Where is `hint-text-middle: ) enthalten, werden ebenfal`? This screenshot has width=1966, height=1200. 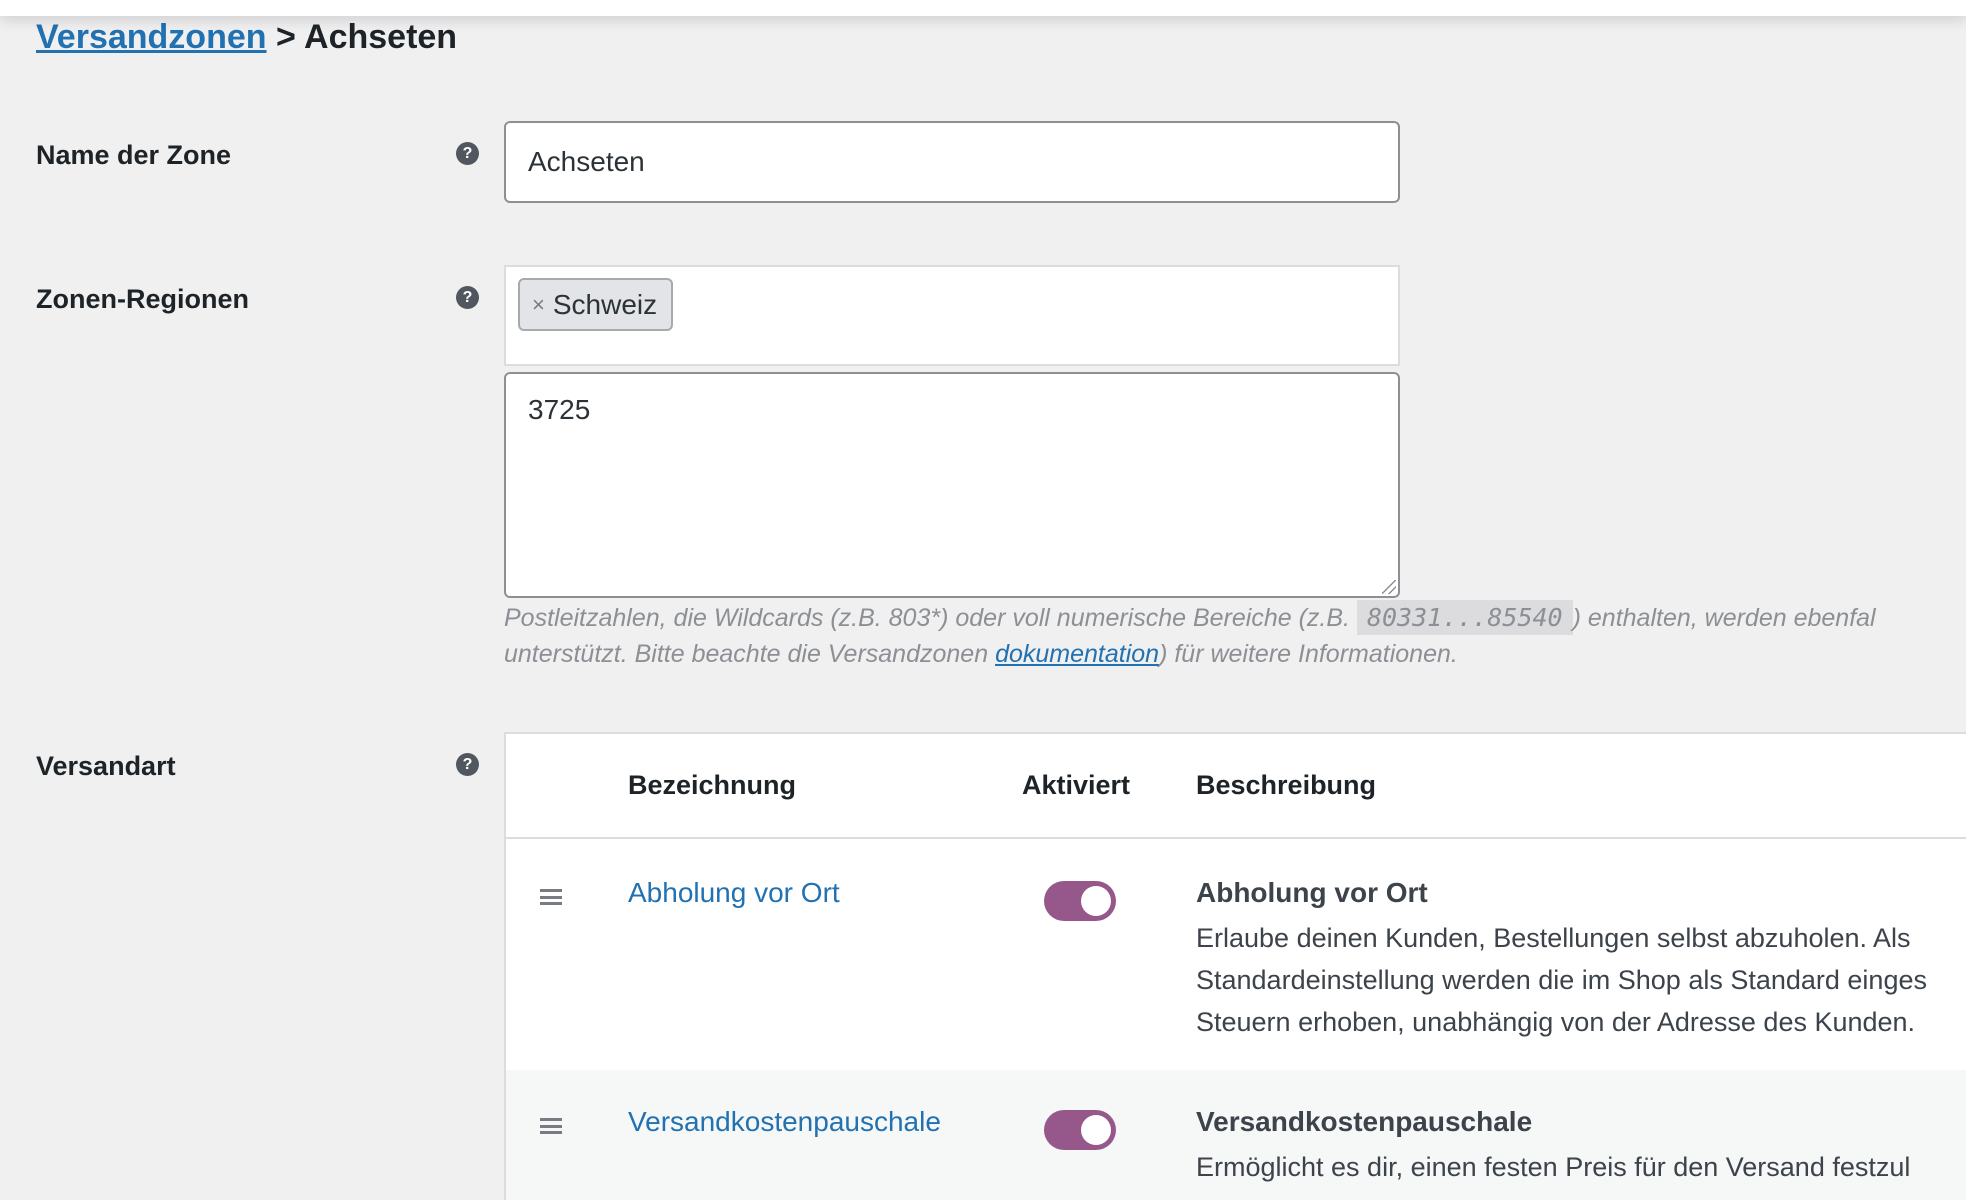
hint-text-middle: ) enthalten, werden ebenfal is located at coordinates (1724, 618).